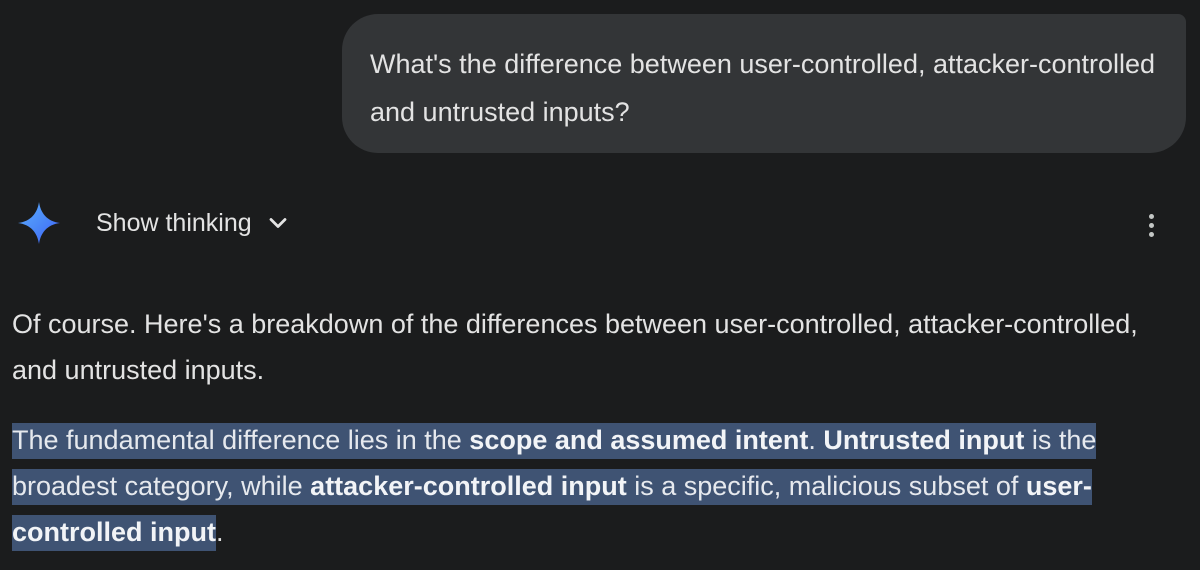  I want to click on bold-phrase-attacker: attacker-controlled input, so click(468, 486).